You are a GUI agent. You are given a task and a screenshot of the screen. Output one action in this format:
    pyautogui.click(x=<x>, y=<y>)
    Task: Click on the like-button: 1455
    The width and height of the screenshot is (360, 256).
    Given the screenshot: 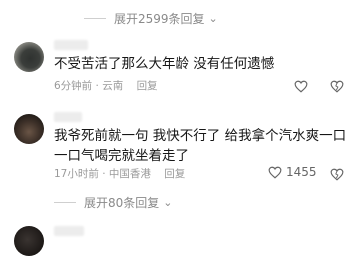 What is the action you would take?
    pyautogui.click(x=292, y=172)
    